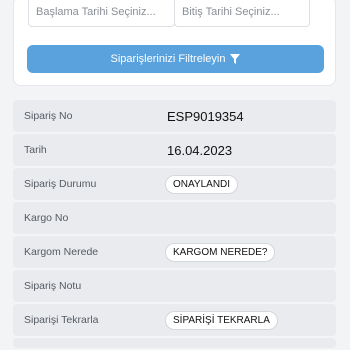 The image size is (350, 350). I want to click on reorder-button: SİPARİŞİ TEKRARLA, so click(221, 320).